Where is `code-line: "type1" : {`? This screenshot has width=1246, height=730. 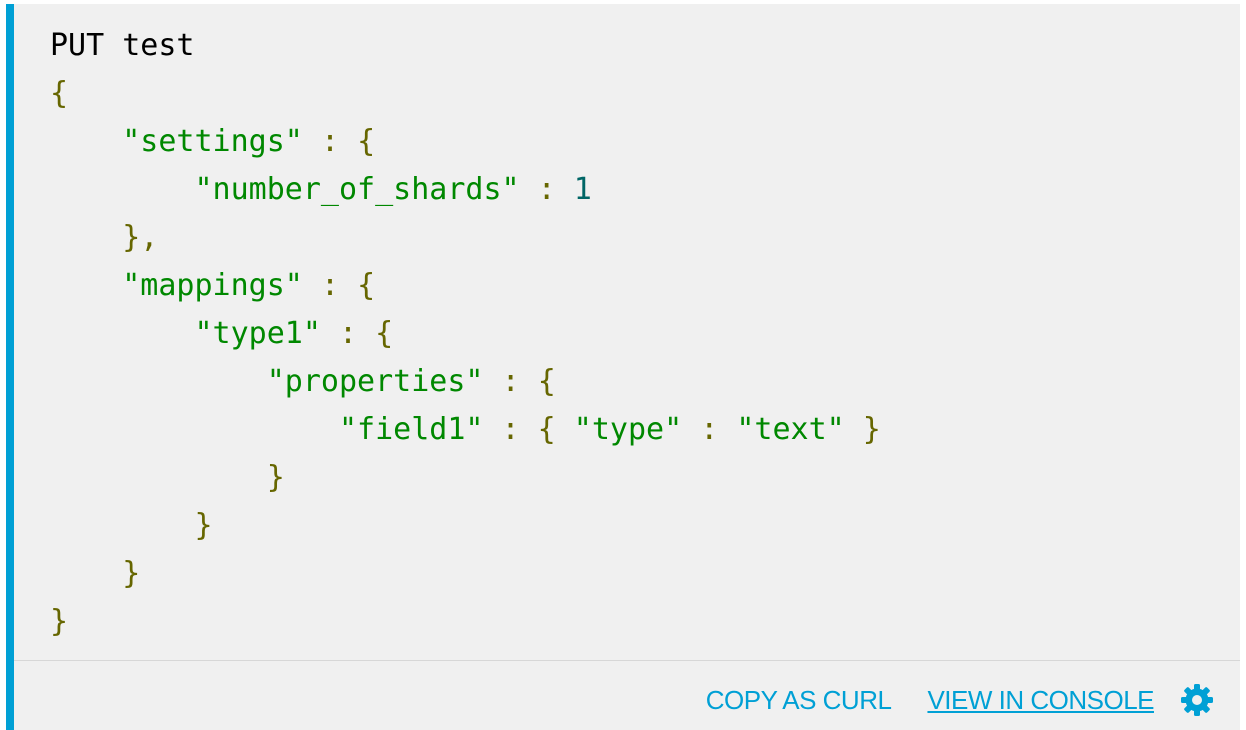 code-line: "type1" : { is located at coordinates (635, 334).